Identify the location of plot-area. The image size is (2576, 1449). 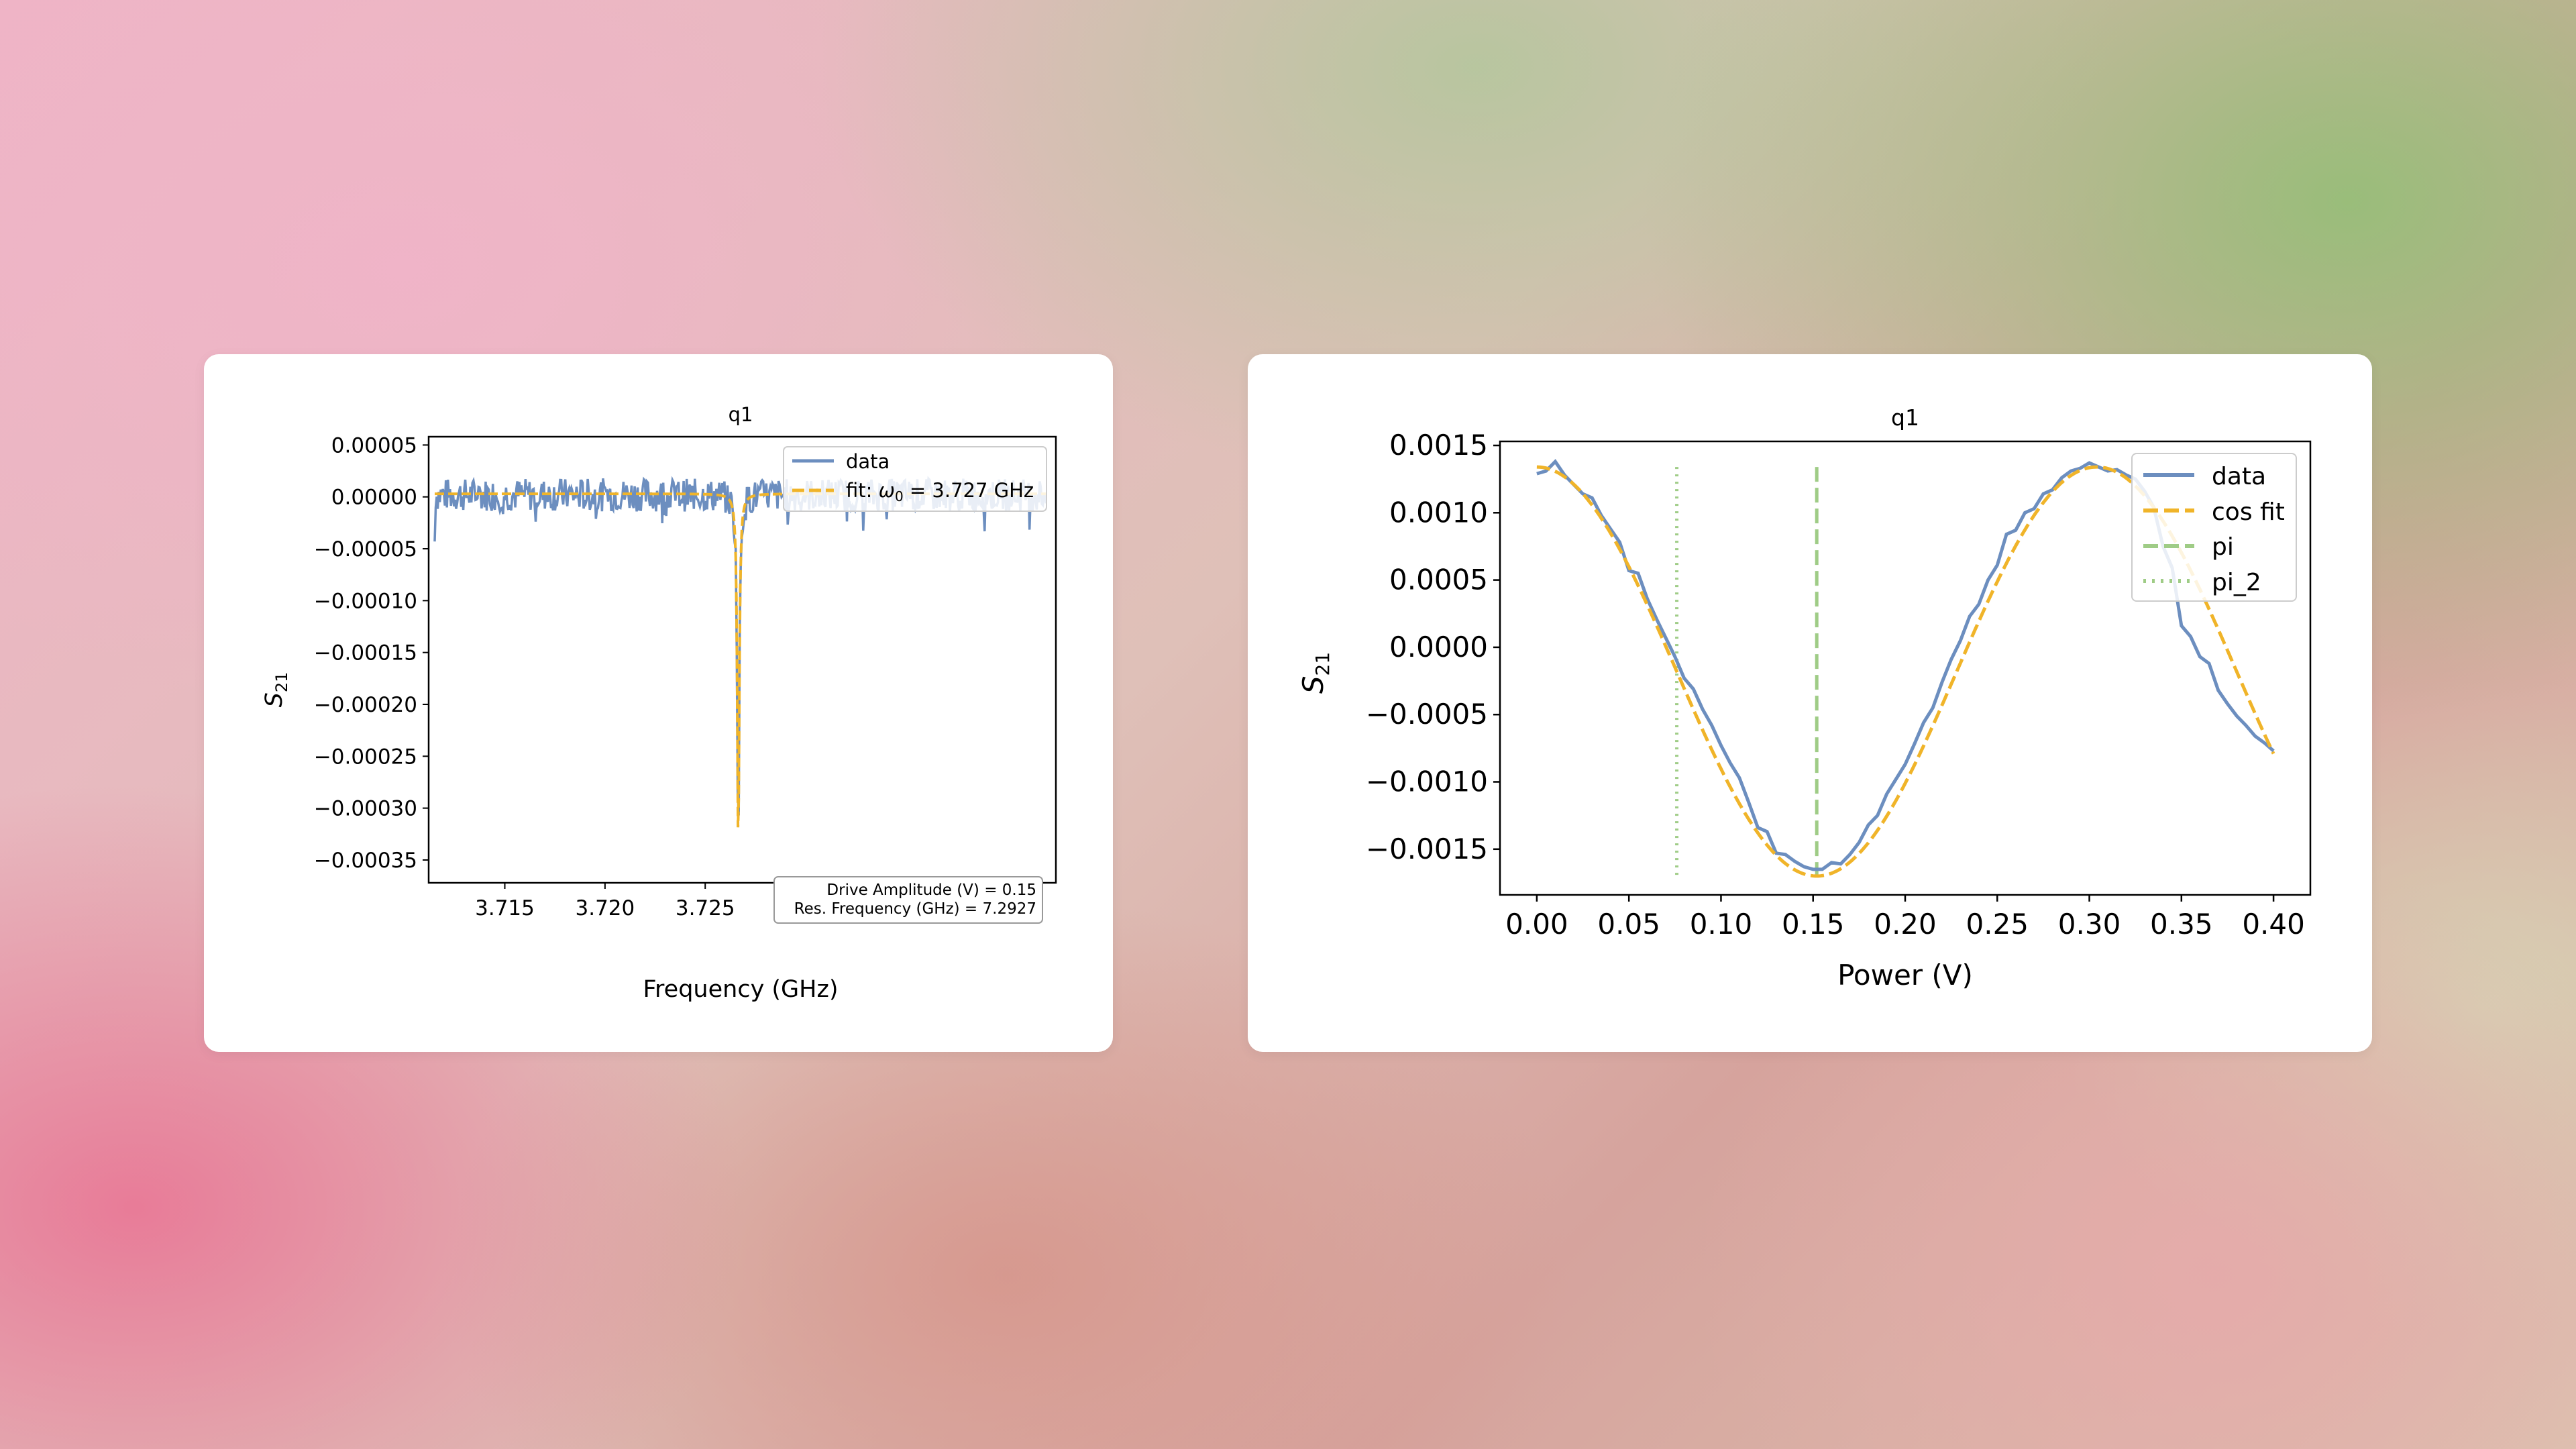
(740, 652).